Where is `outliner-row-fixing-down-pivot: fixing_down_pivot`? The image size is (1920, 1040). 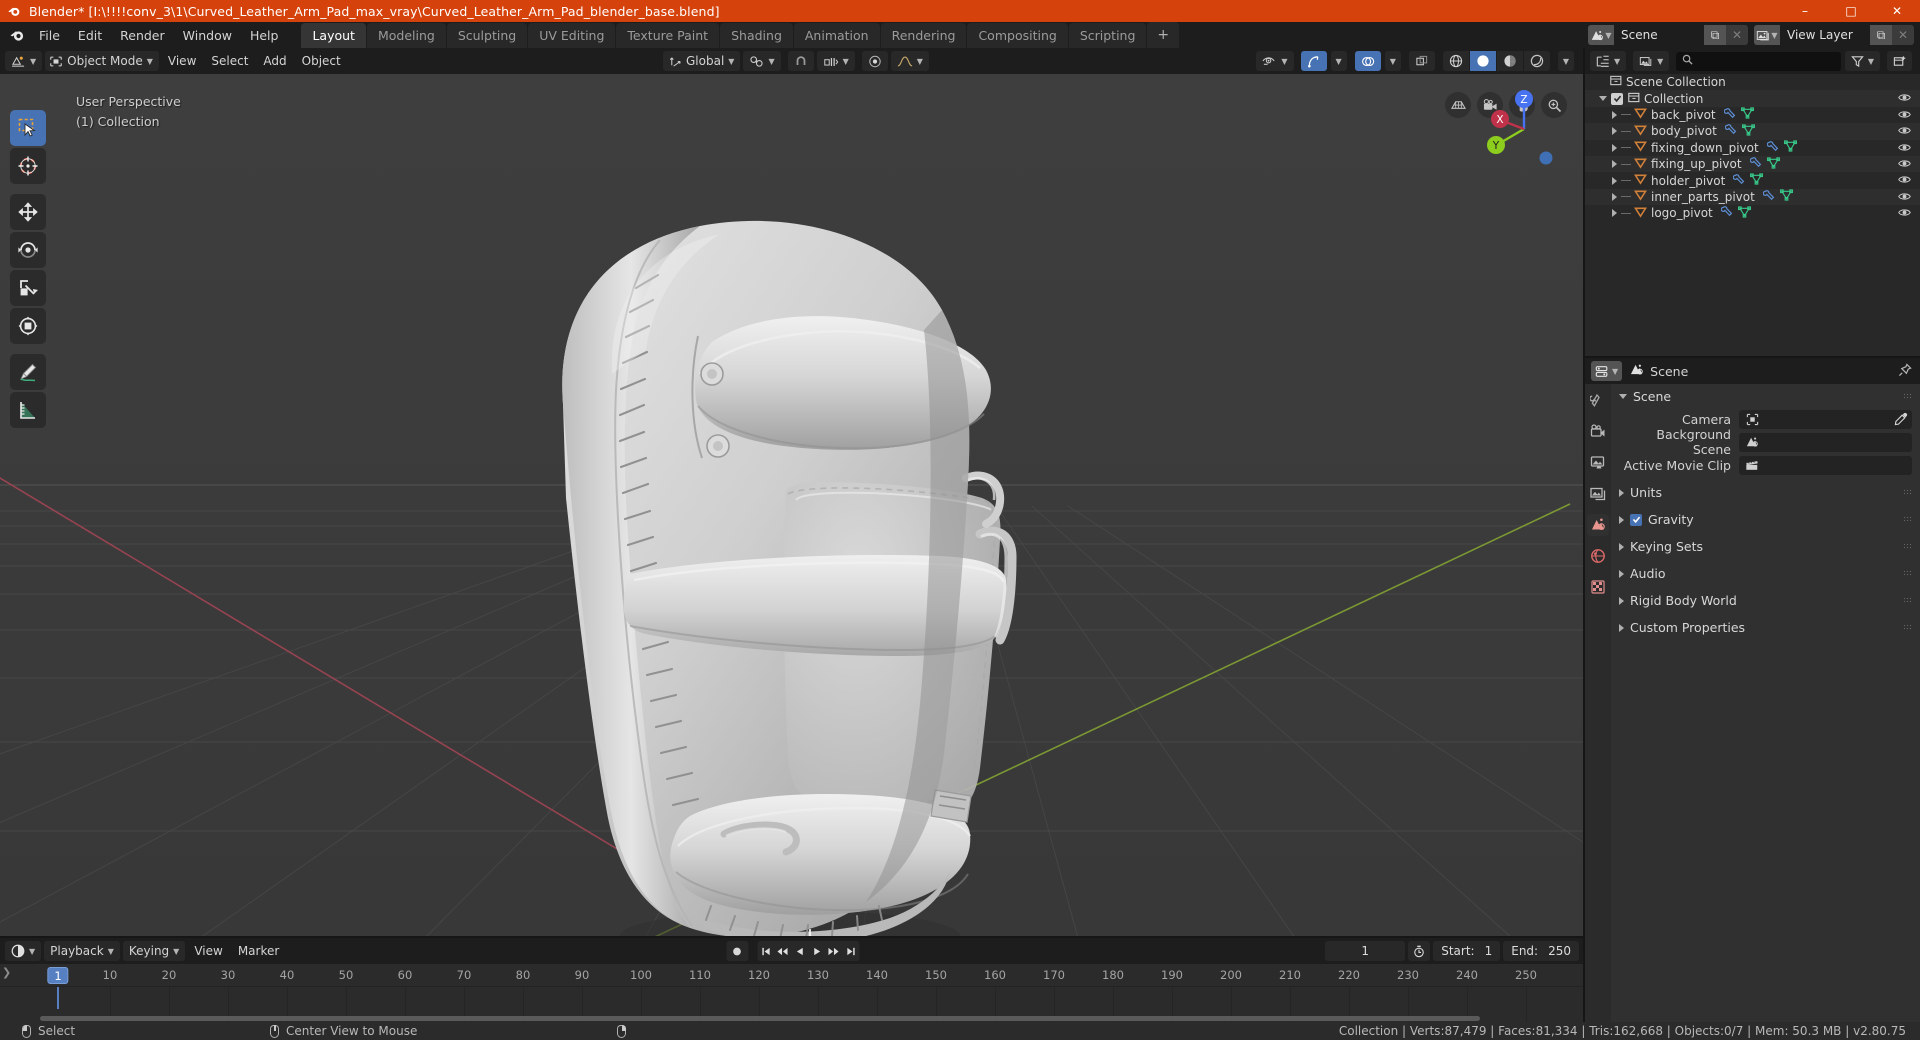
outliner-row-fixing-down-pivot: fixing_down_pivot is located at coordinates (1752, 148).